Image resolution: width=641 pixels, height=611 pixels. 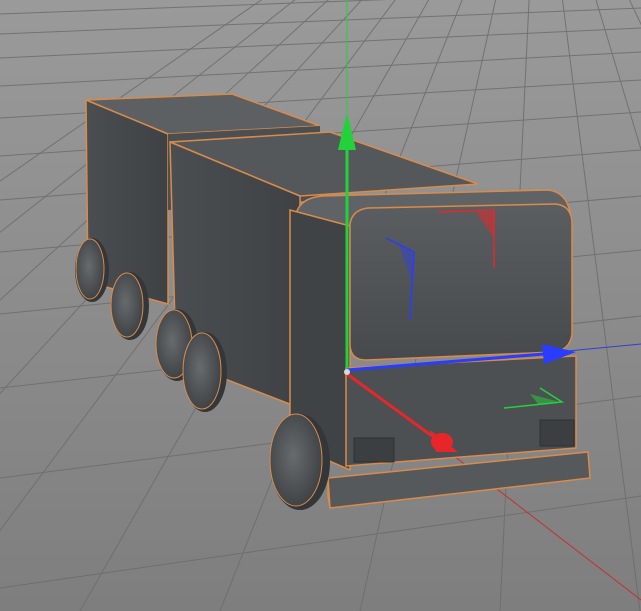 I want to click on front-wheel, so click(x=299, y=461).